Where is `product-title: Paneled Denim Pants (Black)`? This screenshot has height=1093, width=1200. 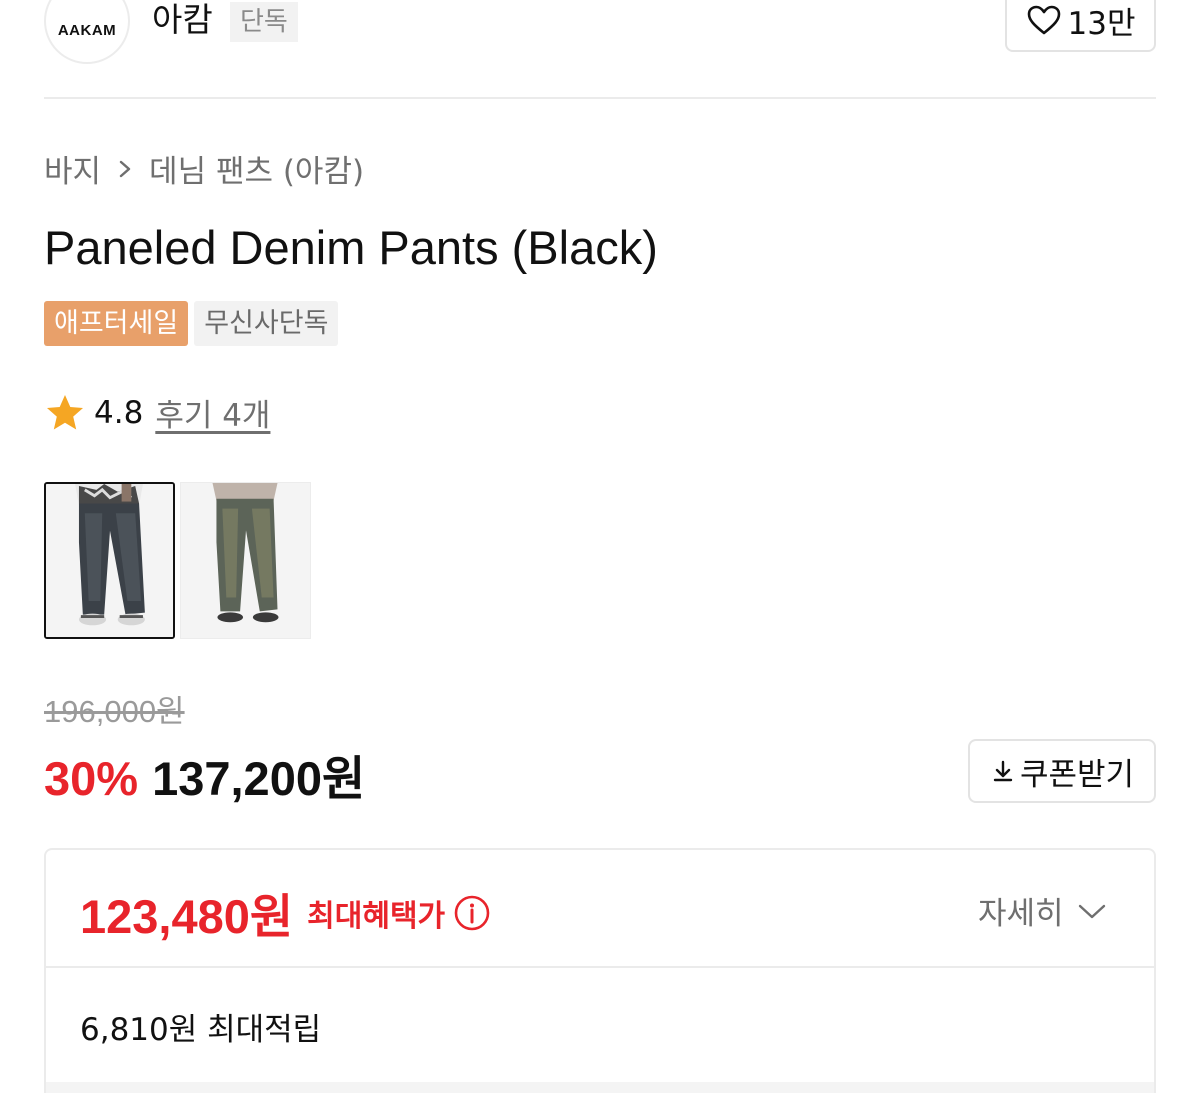
product-title: Paneled Denim Pants (Black) is located at coordinates (351, 247).